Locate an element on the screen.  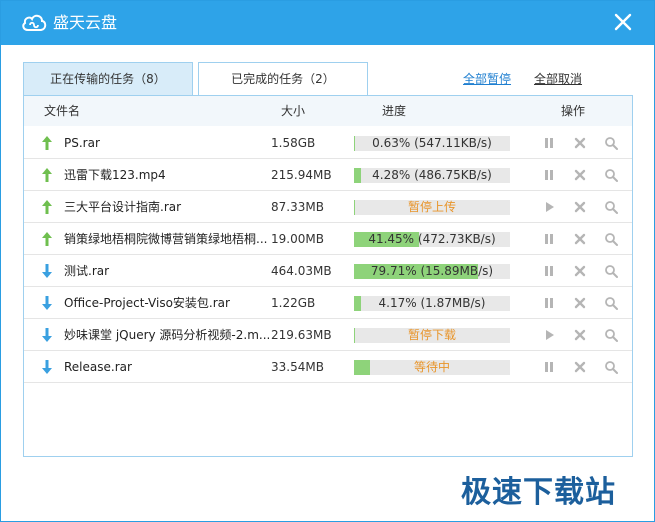
progress-bar: 暂停下载 is located at coordinates (432, 335).